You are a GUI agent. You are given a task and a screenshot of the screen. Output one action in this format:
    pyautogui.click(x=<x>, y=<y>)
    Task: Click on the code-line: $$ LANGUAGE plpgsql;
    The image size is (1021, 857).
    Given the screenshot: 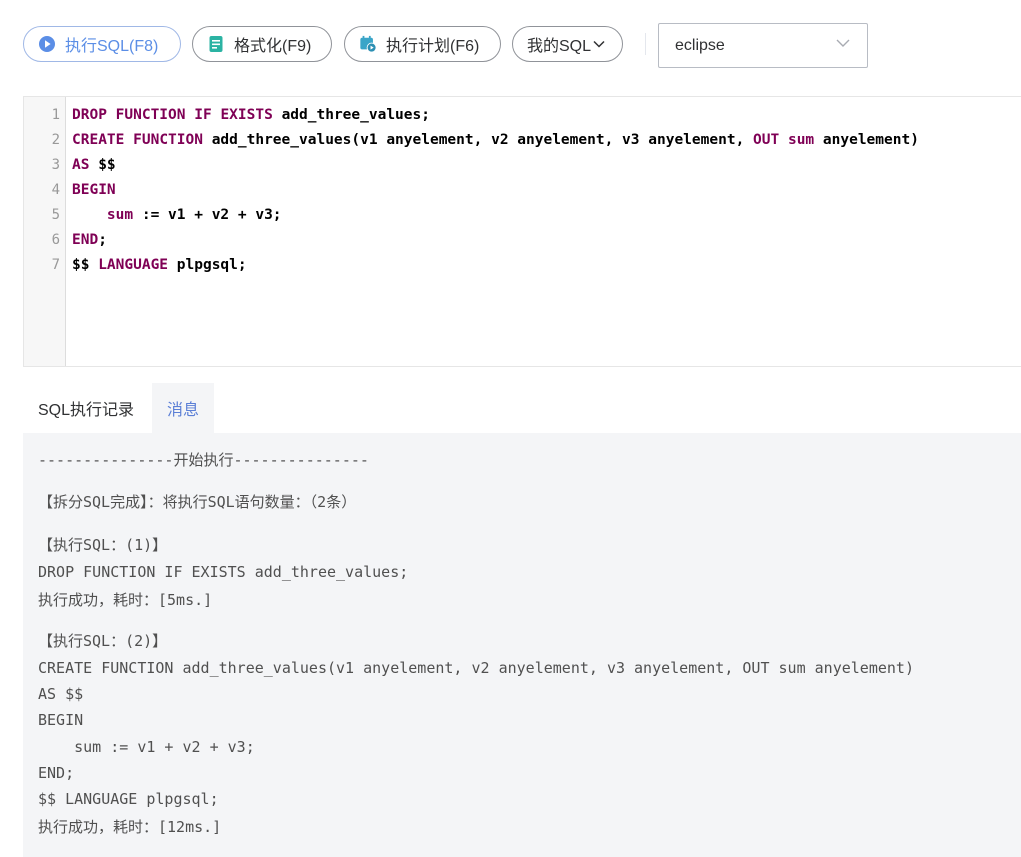 What is the action you would take?
    pyautogui.click(x=159, y=265)
    